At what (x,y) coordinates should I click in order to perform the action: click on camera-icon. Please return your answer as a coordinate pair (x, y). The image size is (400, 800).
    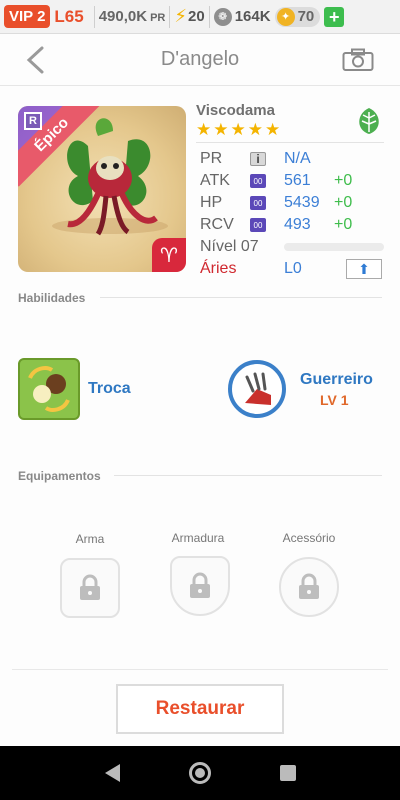
    Looking at the image, I should click on (358, 60).